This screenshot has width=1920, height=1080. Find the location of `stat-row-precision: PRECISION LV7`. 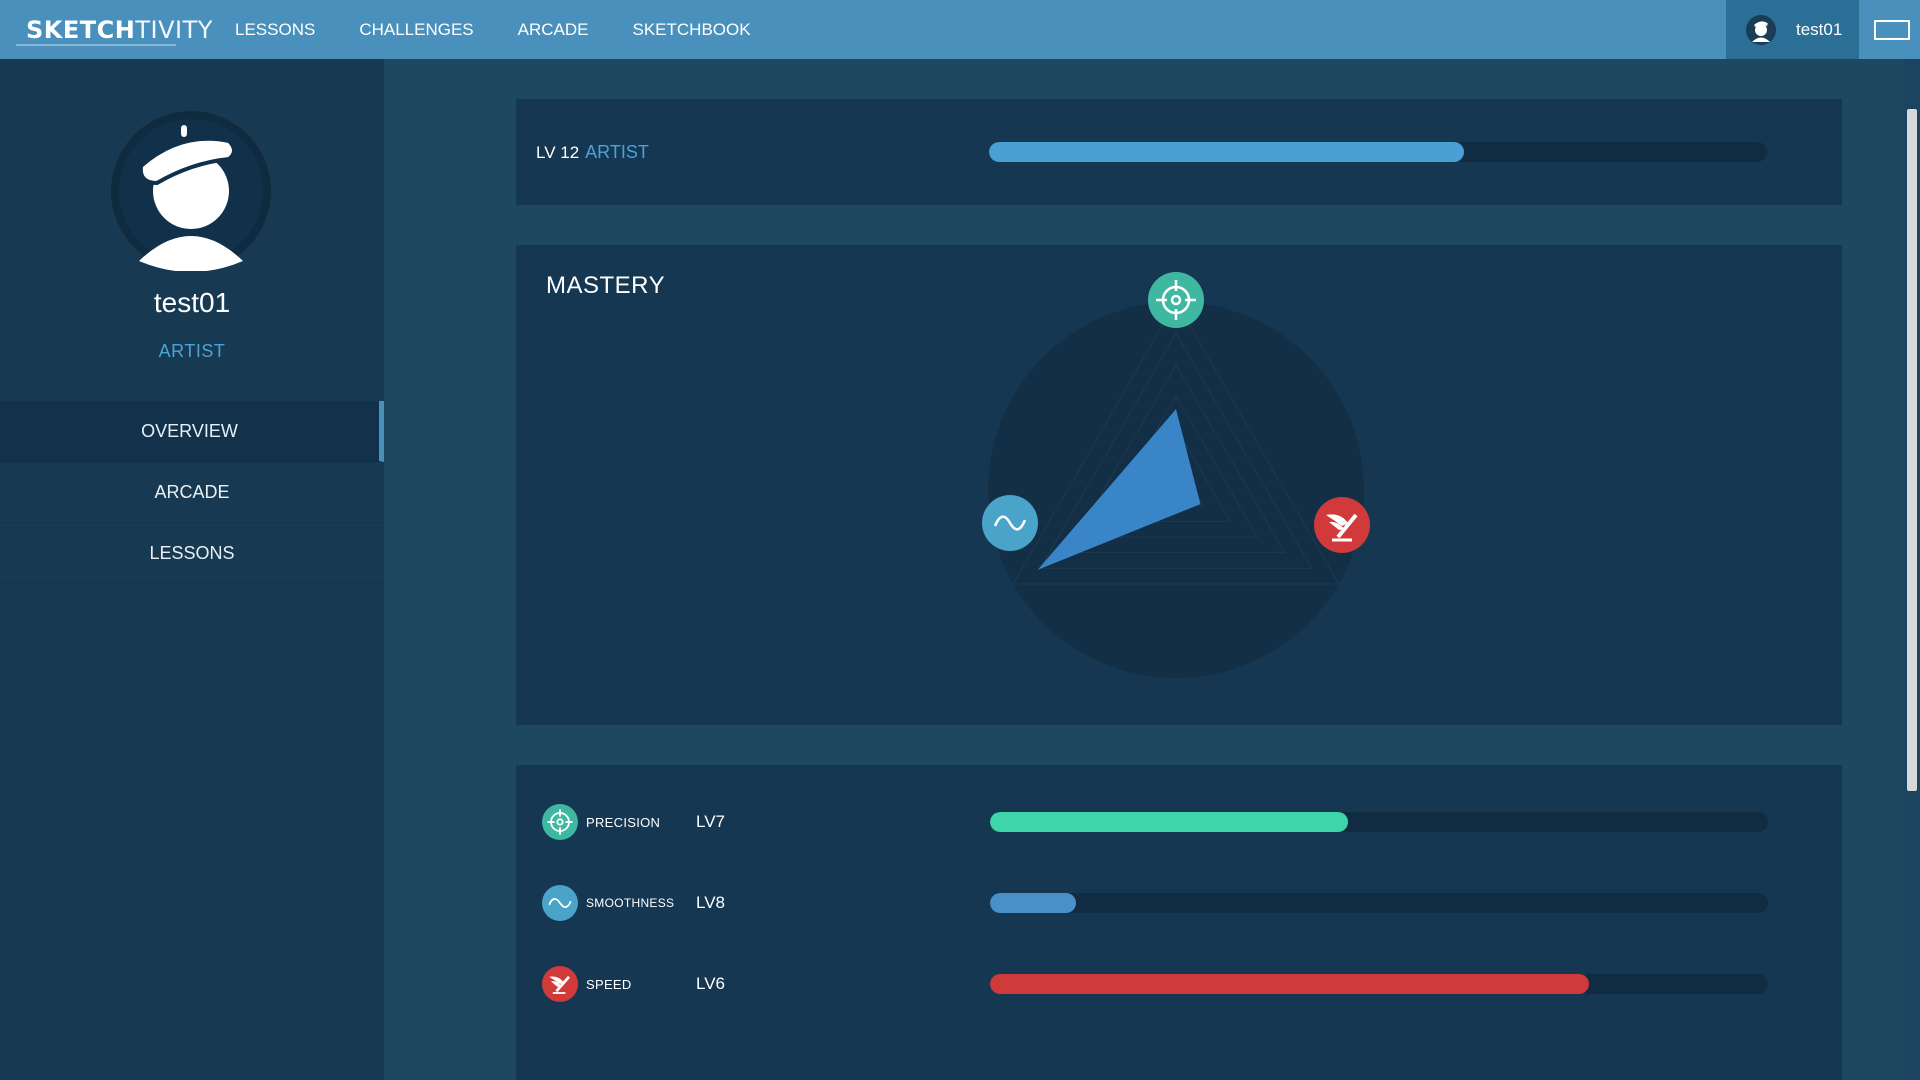

stat-row-precision: PRECISION LV7 is located at coordinates (1192, 822).